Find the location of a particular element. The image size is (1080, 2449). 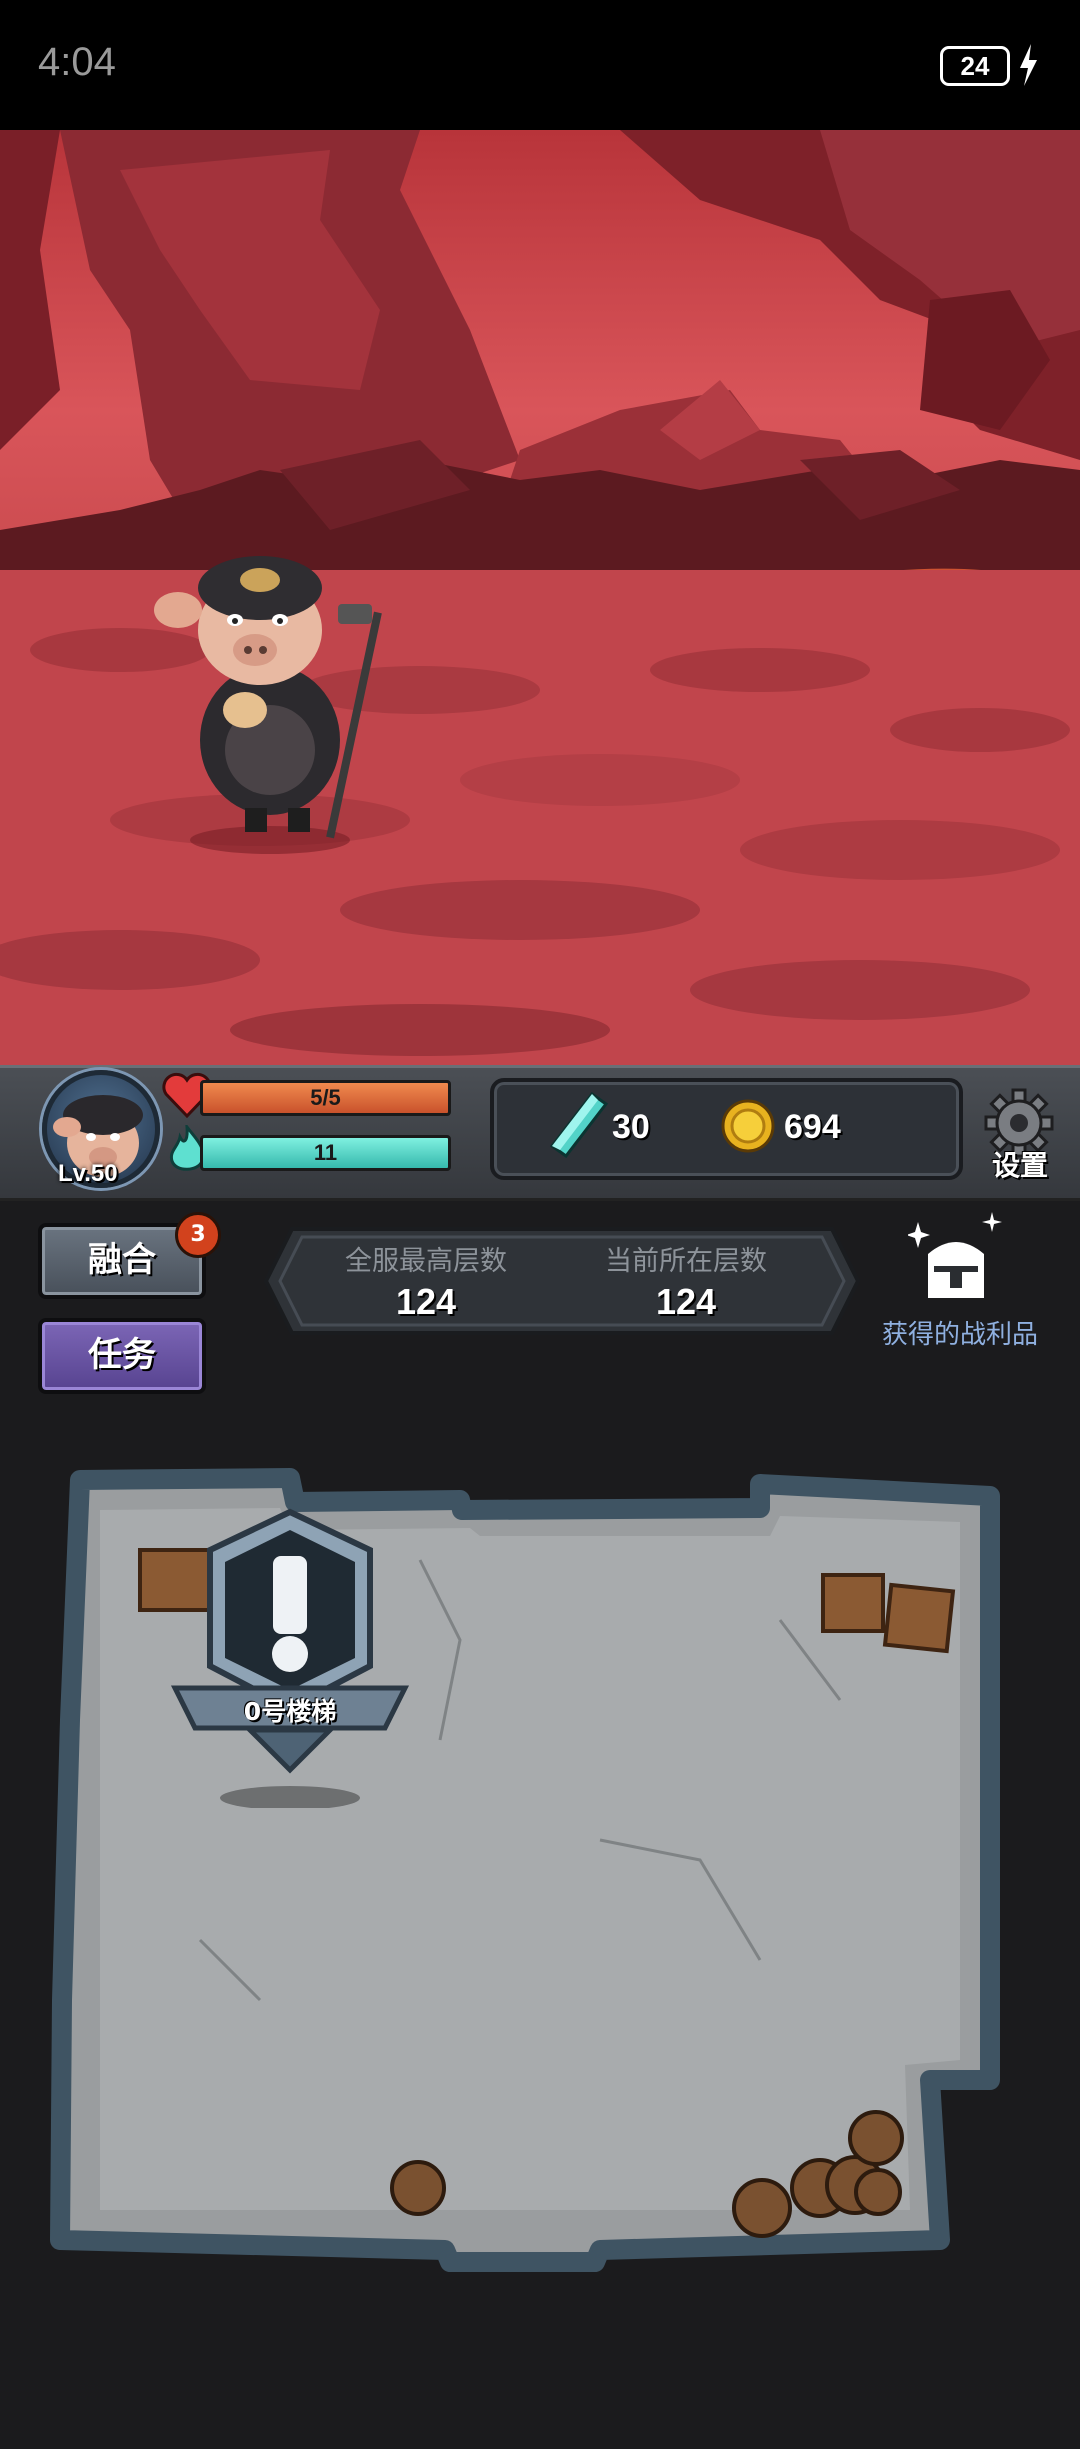

exclamation-icon is located at coordinates (290, 1659).